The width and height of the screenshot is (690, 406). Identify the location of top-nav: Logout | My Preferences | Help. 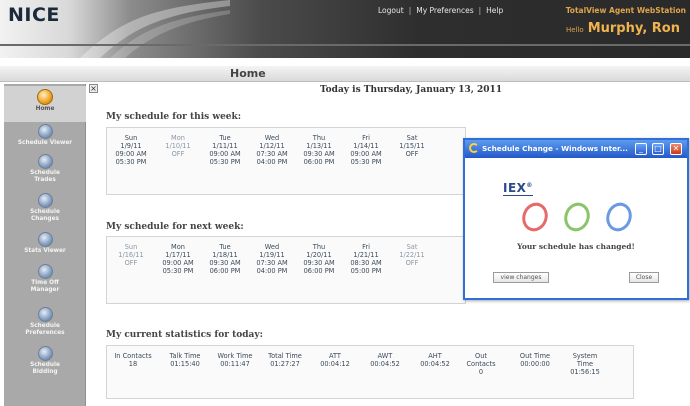
(440, 10).